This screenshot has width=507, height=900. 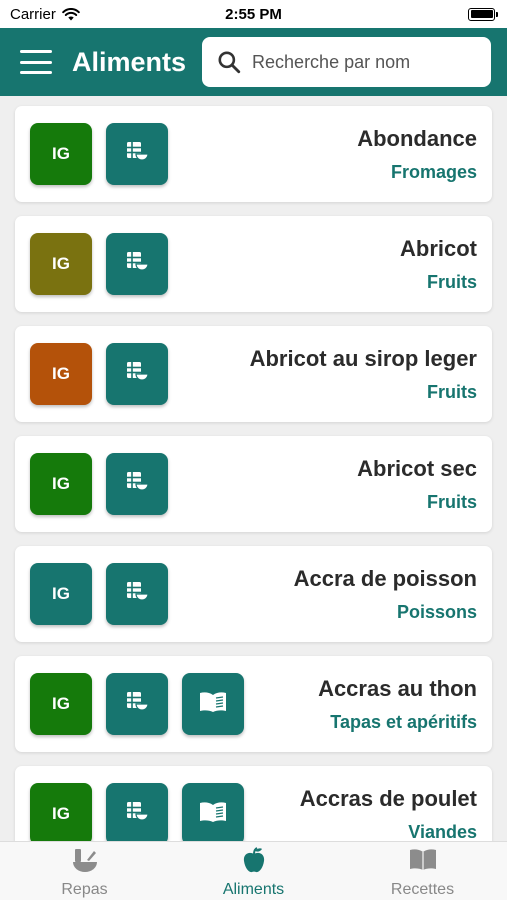 What do you see at coordinates (322, 484) in the screenshot?
I see `card-text: Abricot sec Fruits` at bounding box center [322, 484].